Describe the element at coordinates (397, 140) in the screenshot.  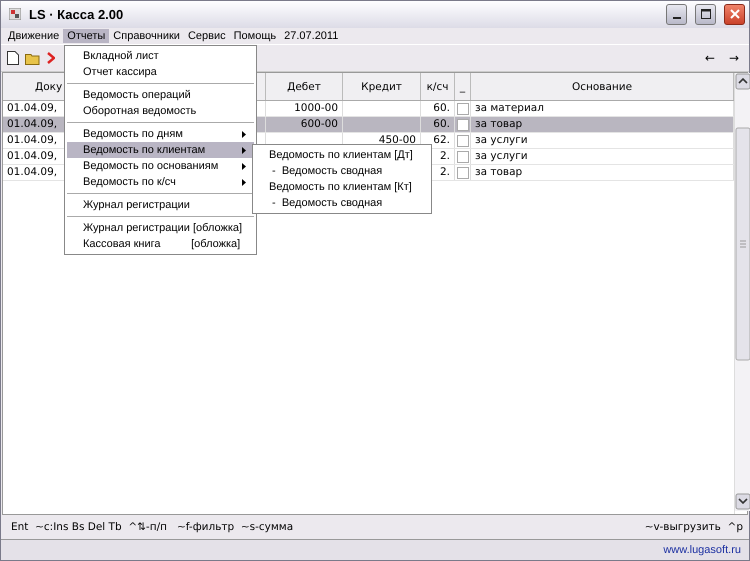
I see `table-cell: 450-00` at that location.